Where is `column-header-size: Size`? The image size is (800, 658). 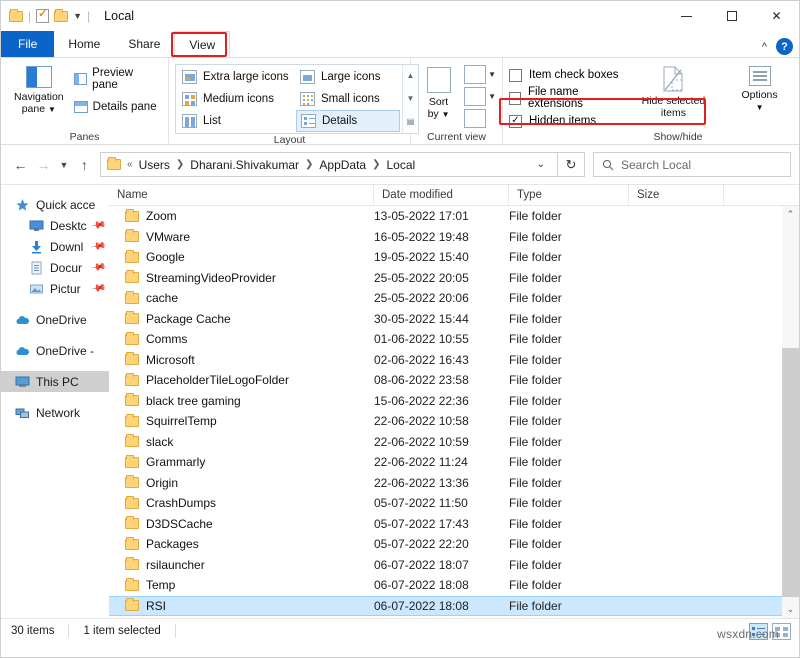
column-header-size: Size is located at coordinates (676, 195).